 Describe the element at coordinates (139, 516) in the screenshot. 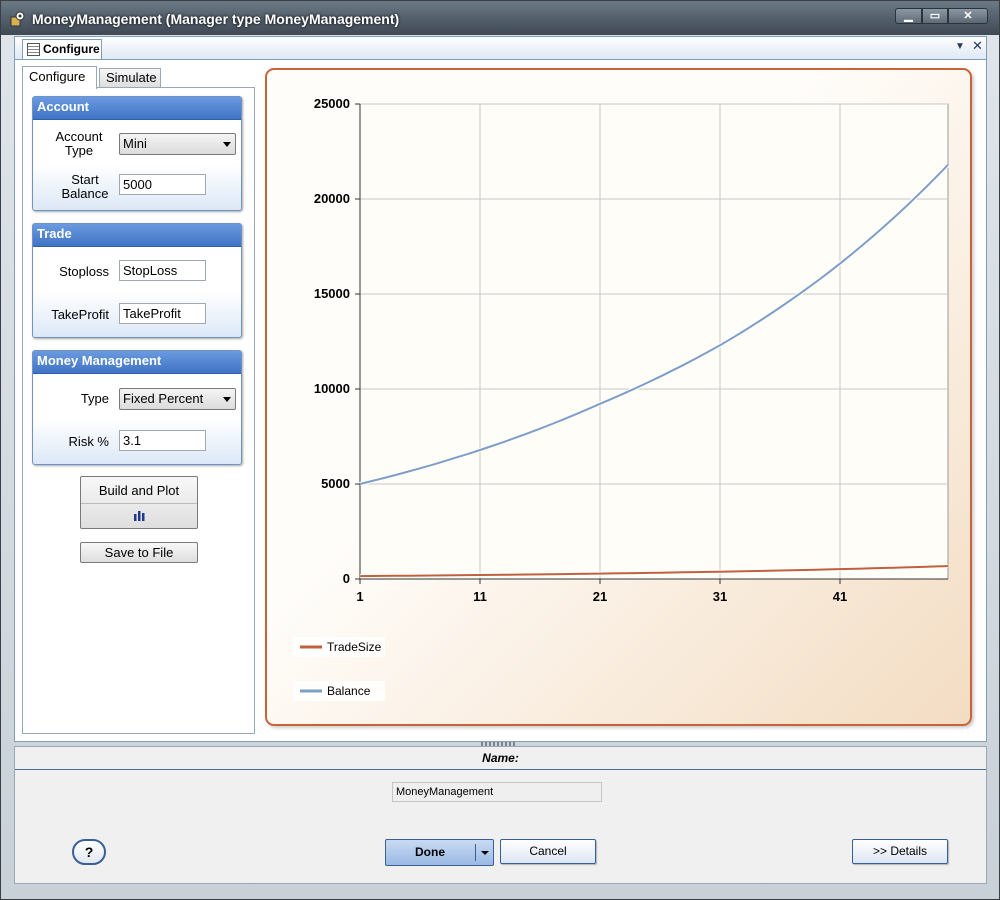

I see `bar-chart-icon` at that location.